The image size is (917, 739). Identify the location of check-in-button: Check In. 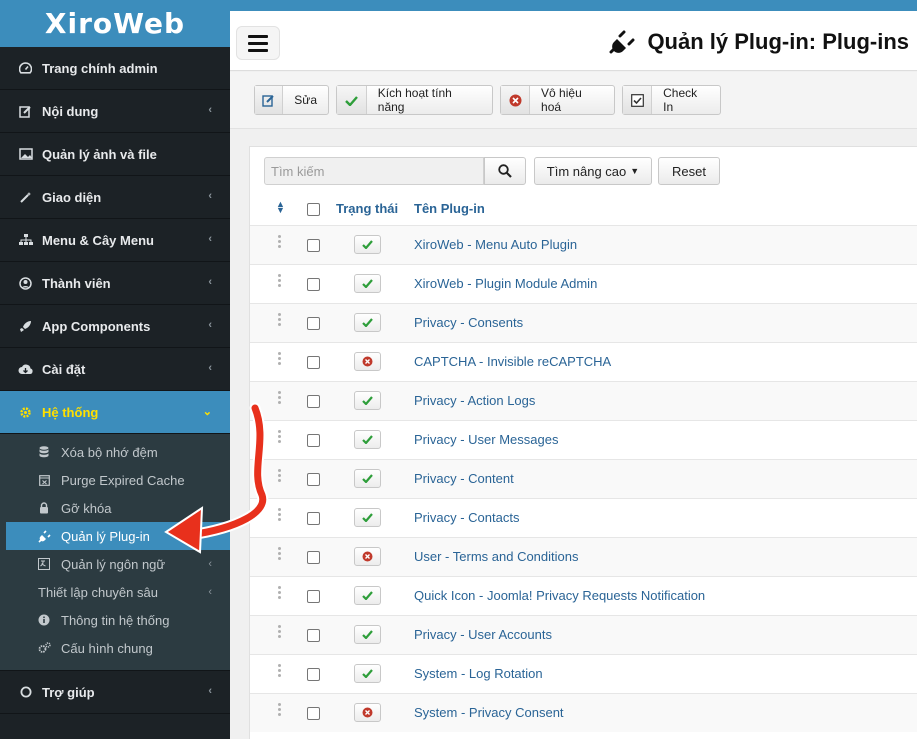
(671, 100).